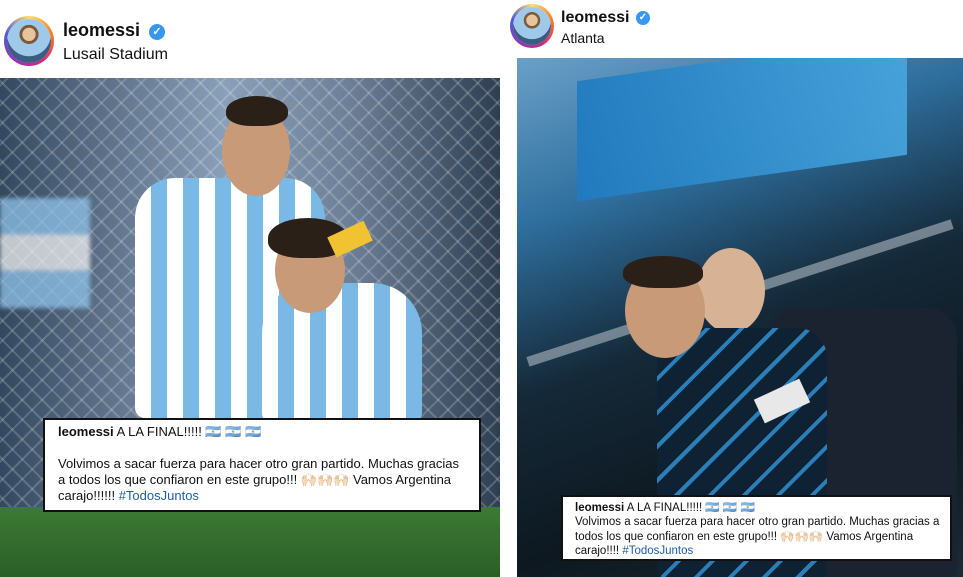  What do you see at coordinates (742, 130) in the screenshot?
I see `stadium-banner` at bounding box center [742, 130].